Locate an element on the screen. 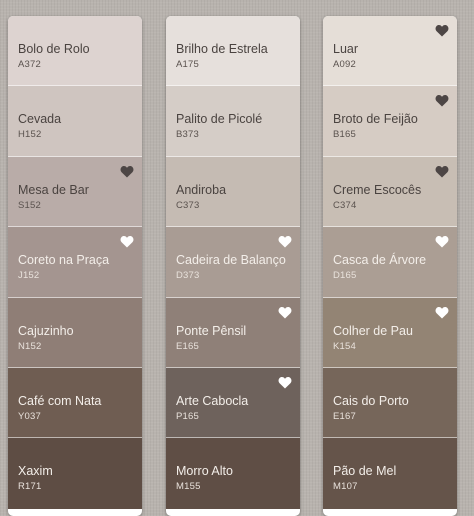 The width and height of the screenshot is (474, 516). color-code: D165 is located at coordinates (345, 276).